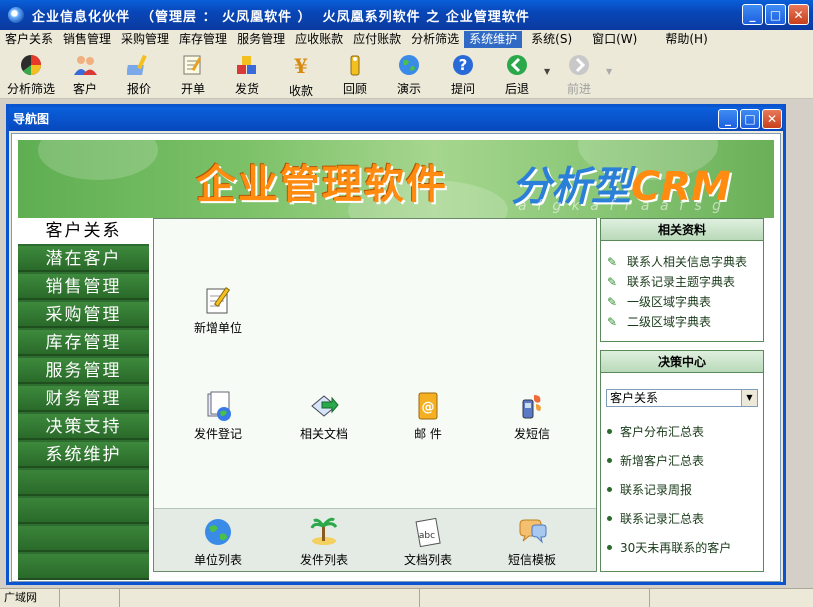 The height and width of the screenshot is (607, 813). What do you see at coordinates (649, 489) in the screenshot?
I see `decision-report-link: 联系记录周报` at bounding box center [649, 489].